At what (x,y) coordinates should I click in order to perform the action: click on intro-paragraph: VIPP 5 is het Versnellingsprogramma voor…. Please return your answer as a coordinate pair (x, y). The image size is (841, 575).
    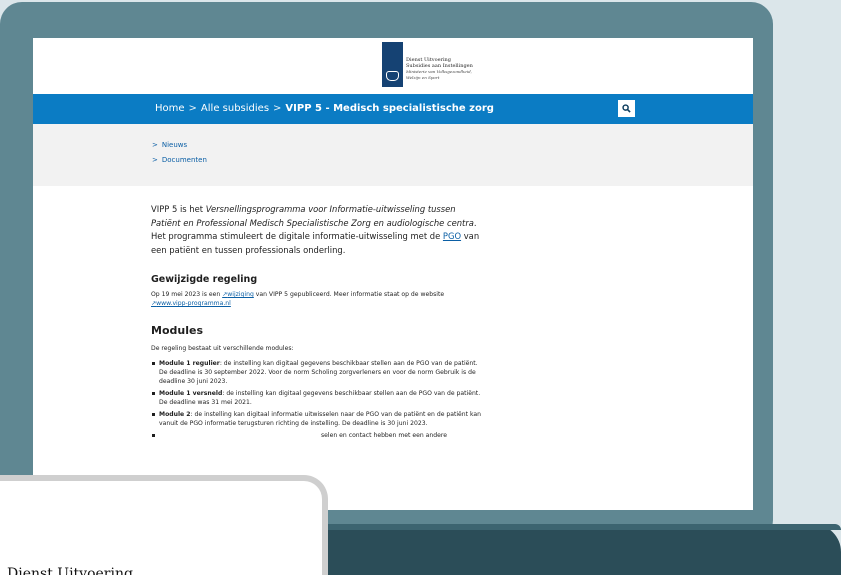
    Looking at the image, I should click on (316, 230).